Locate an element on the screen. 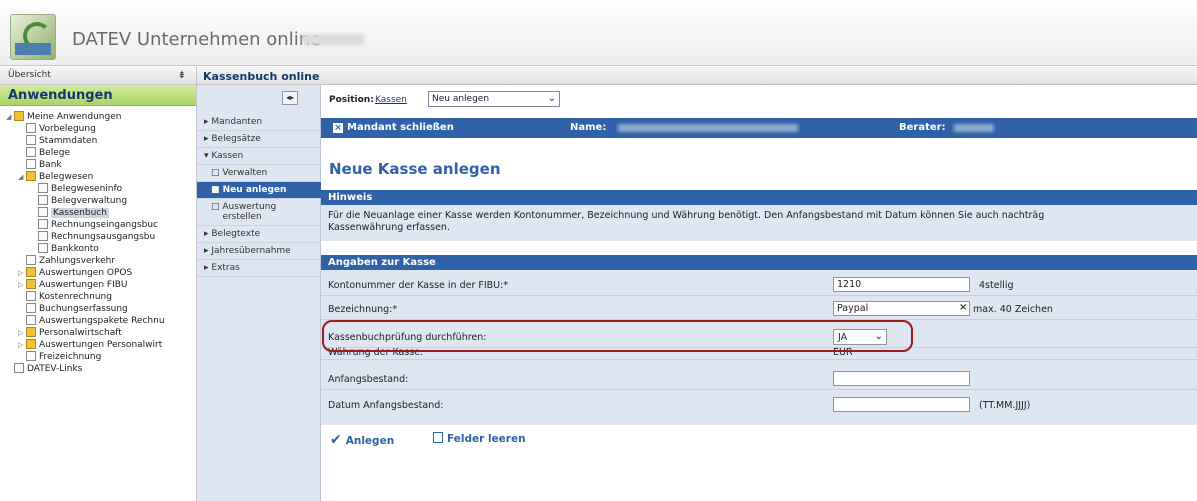  kb-nav-item: ▸ Jahresübernahme is located at coordinates (259, 251).